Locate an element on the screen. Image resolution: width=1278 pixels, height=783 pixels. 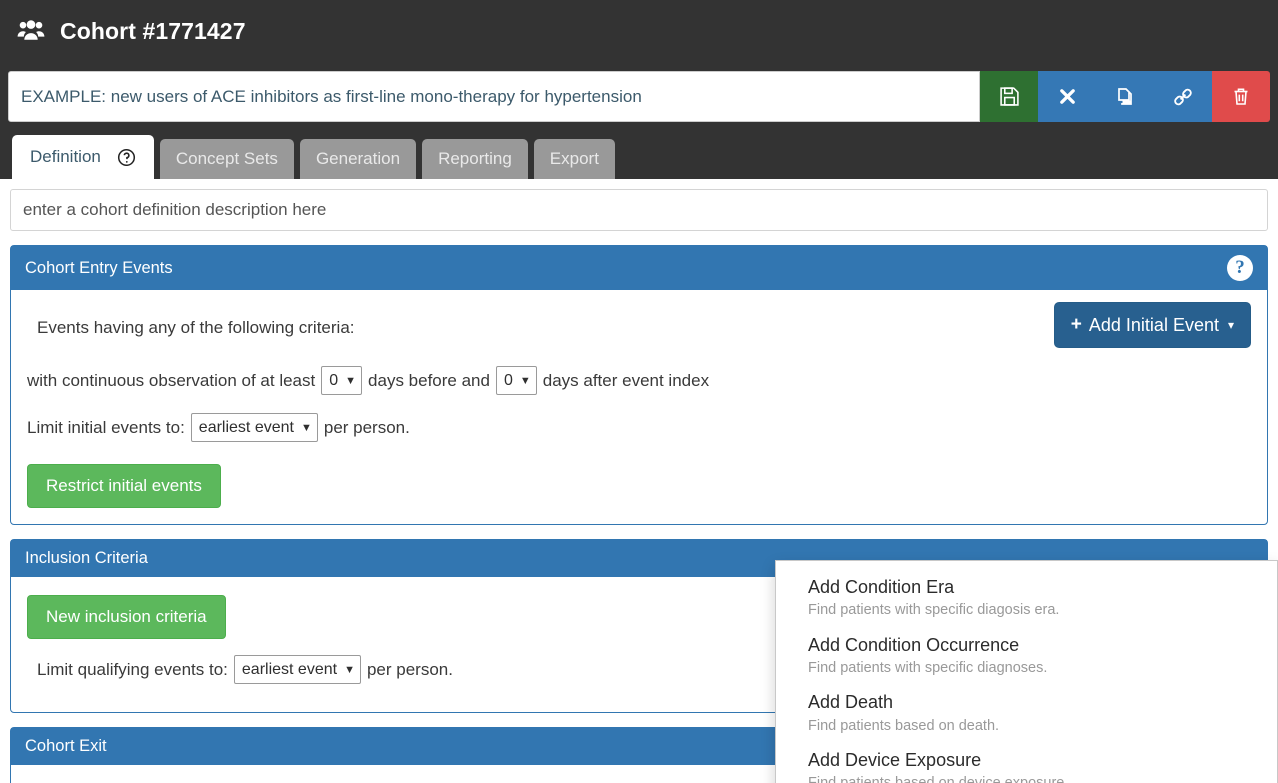
toolbar-button-group is located at coordinates (1125, 96).